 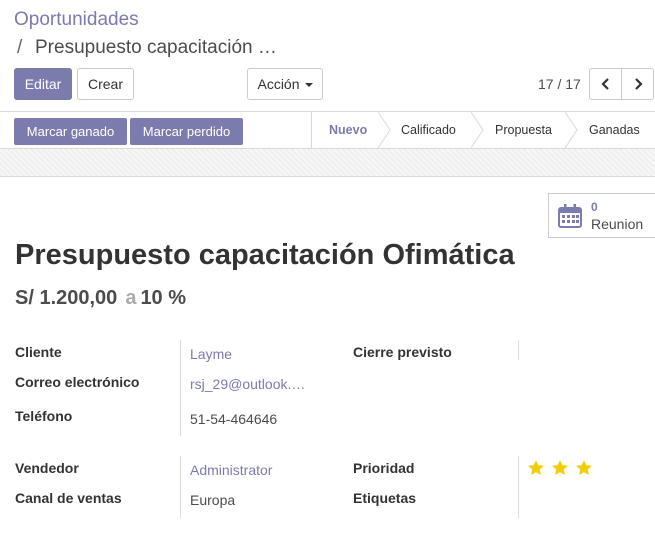 I want to click on create-button: Crear, so click(x=105, y=84).